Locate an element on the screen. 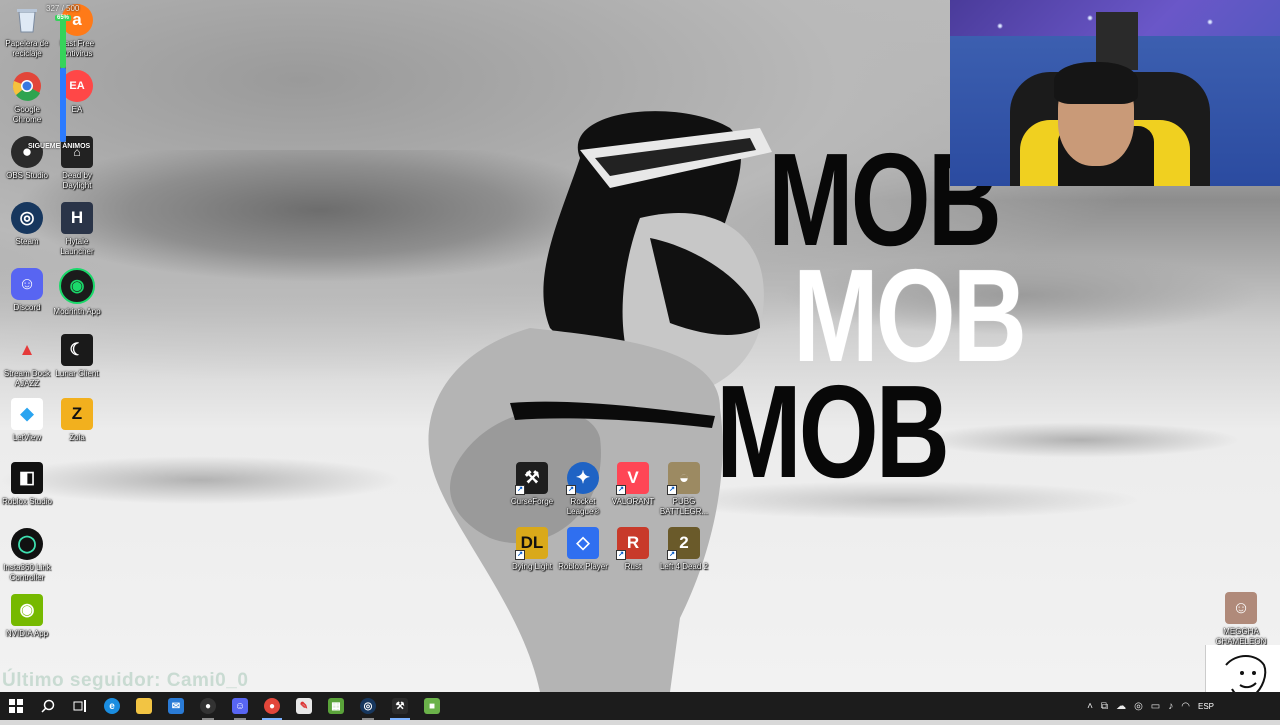 Image resolution: width=1280 pixels, height=725 pixels. desktop-icon-label: Papelera de reciclaje is located at coordinates (27, 48).